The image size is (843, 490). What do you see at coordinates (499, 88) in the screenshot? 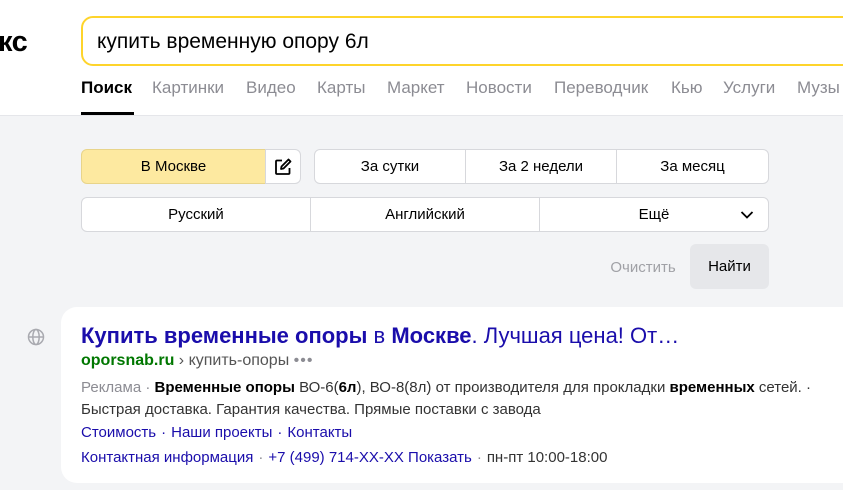
I see `tab-news: Новости` at bounding box center [499, 88].